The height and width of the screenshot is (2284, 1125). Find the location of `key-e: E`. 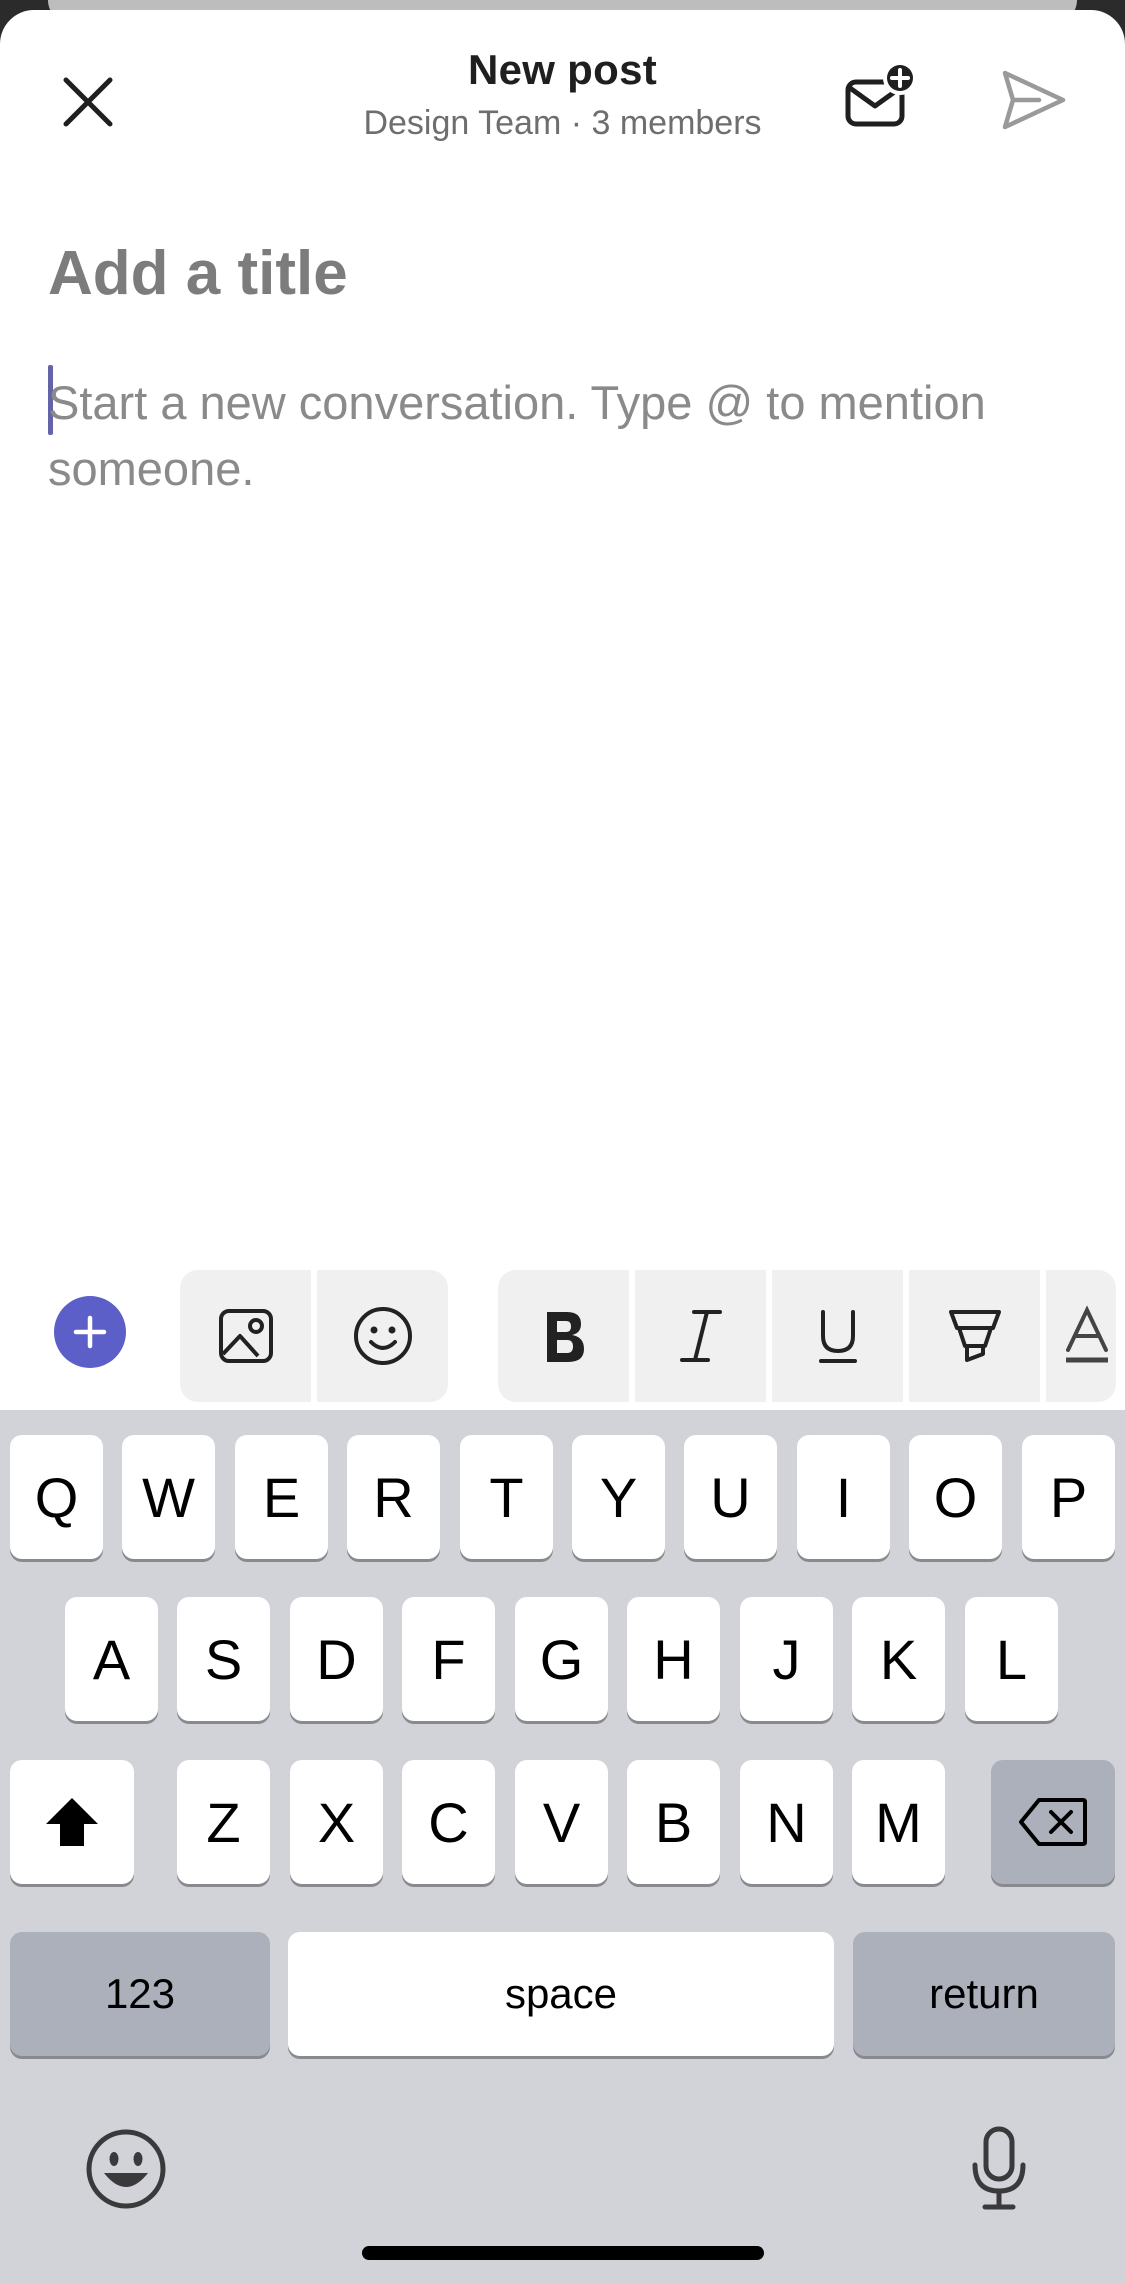

key-e: E is located at coordinates (281, 1497).